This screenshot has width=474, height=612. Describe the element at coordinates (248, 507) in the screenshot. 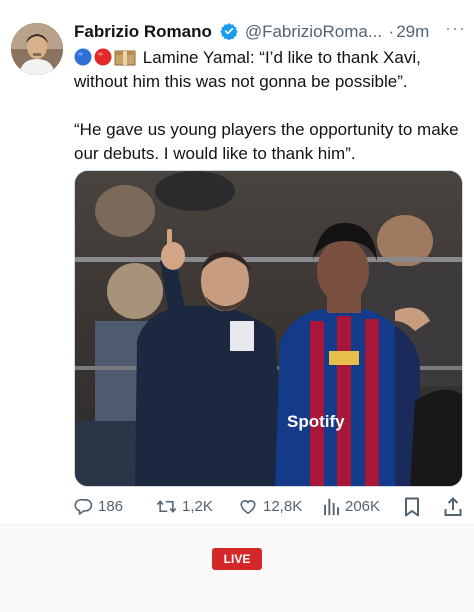

I see `heart-icon` at that location.